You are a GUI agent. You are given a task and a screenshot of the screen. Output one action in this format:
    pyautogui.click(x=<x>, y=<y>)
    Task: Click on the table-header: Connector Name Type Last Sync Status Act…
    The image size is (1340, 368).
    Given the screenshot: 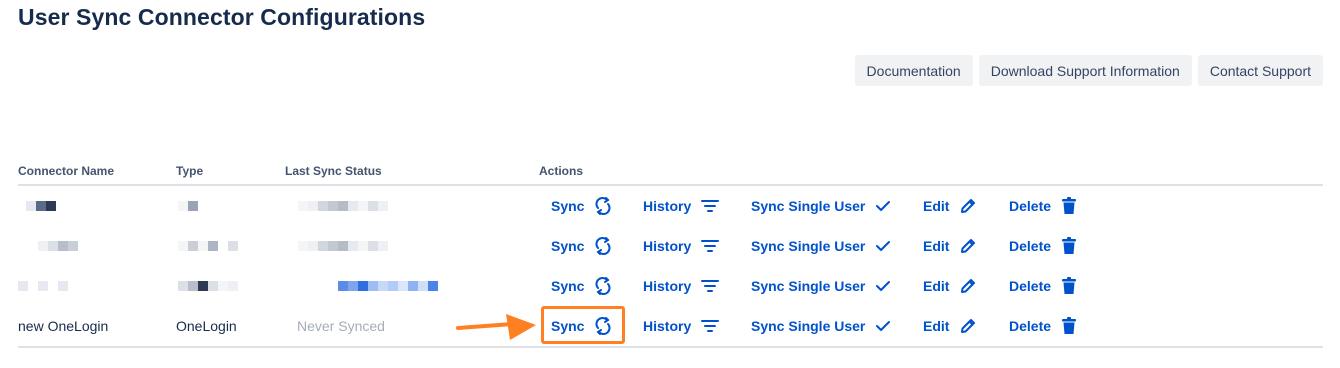 What is the action you would take?
    pyautogui.click(x=670, y=173)
    